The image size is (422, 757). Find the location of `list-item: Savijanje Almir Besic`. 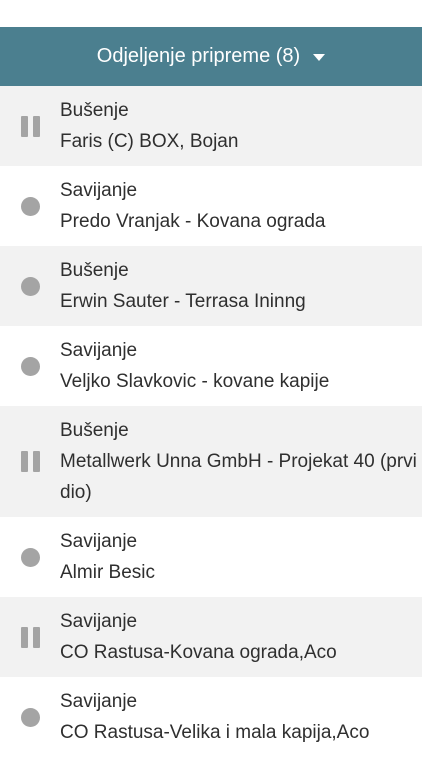

list-item: Savijanje Almir Besic is located at coordinates (211, 557).